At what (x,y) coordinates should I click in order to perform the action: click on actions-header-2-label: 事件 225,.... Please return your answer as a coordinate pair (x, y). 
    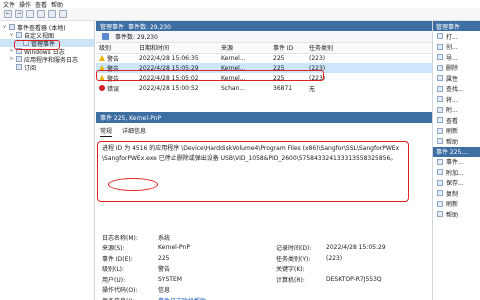
    Looking at the image, I should click on (452, 152).